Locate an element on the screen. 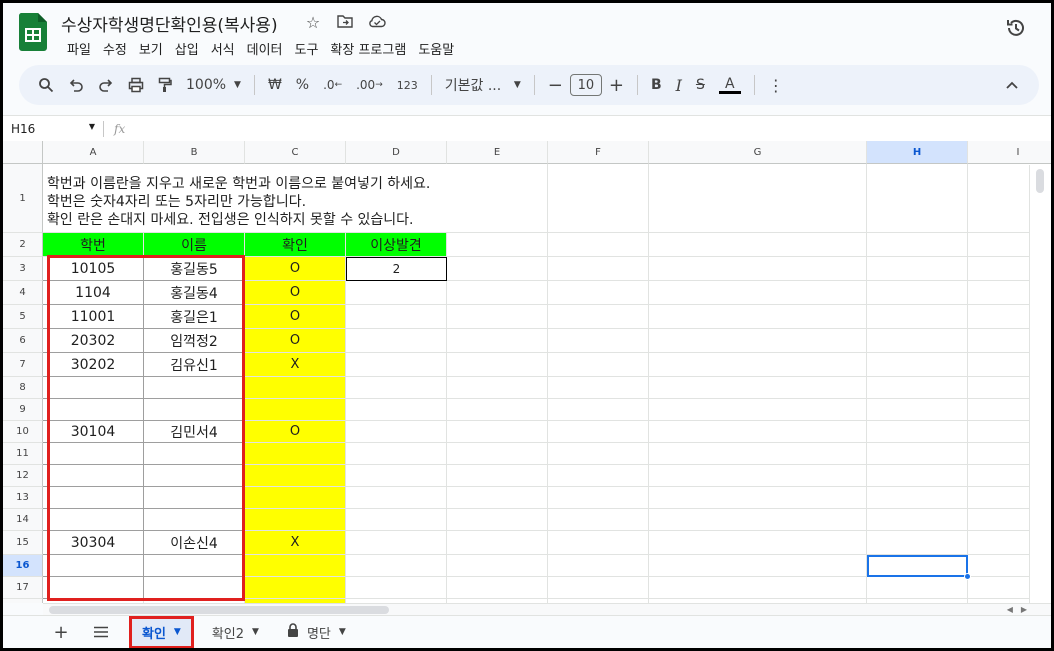  row-header-7: 7 is located at coordinates (23, 365).